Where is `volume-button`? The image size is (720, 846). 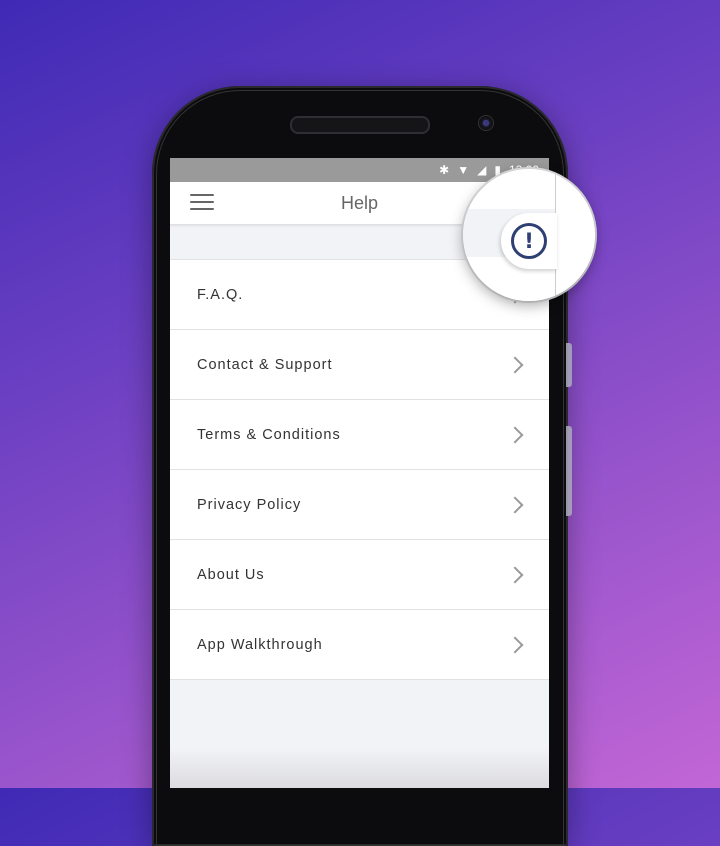 volume-button is located at coordinates (569, 365).